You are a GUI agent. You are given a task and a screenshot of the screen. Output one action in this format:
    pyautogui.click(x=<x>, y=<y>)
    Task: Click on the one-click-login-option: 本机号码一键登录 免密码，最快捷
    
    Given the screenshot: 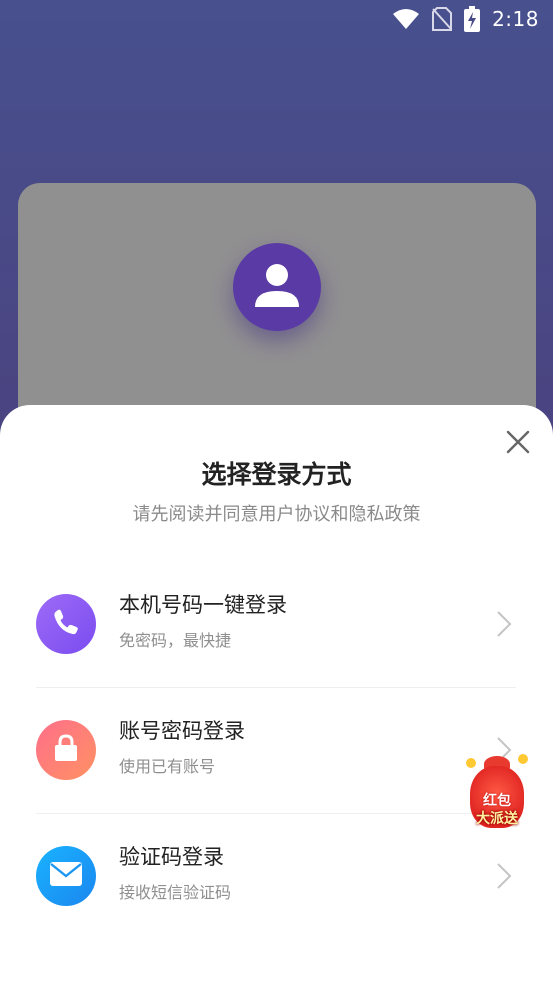 What is the action you would take?
    pyautogui.click(x=276, y=624)
    